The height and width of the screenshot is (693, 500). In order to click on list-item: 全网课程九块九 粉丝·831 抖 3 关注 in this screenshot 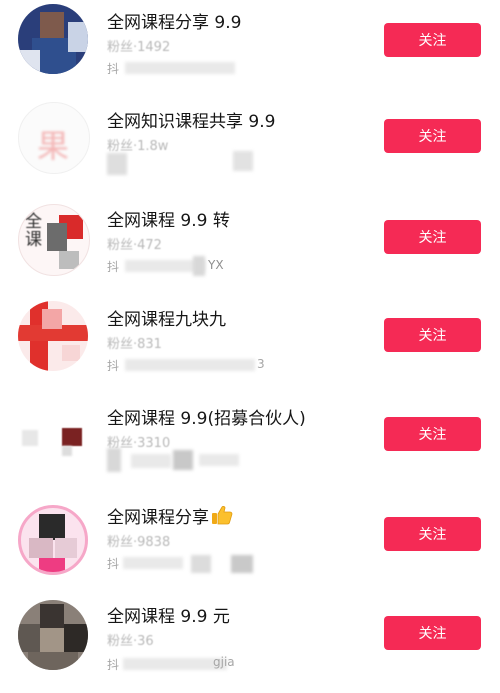, I will do `click(250, 346)`.